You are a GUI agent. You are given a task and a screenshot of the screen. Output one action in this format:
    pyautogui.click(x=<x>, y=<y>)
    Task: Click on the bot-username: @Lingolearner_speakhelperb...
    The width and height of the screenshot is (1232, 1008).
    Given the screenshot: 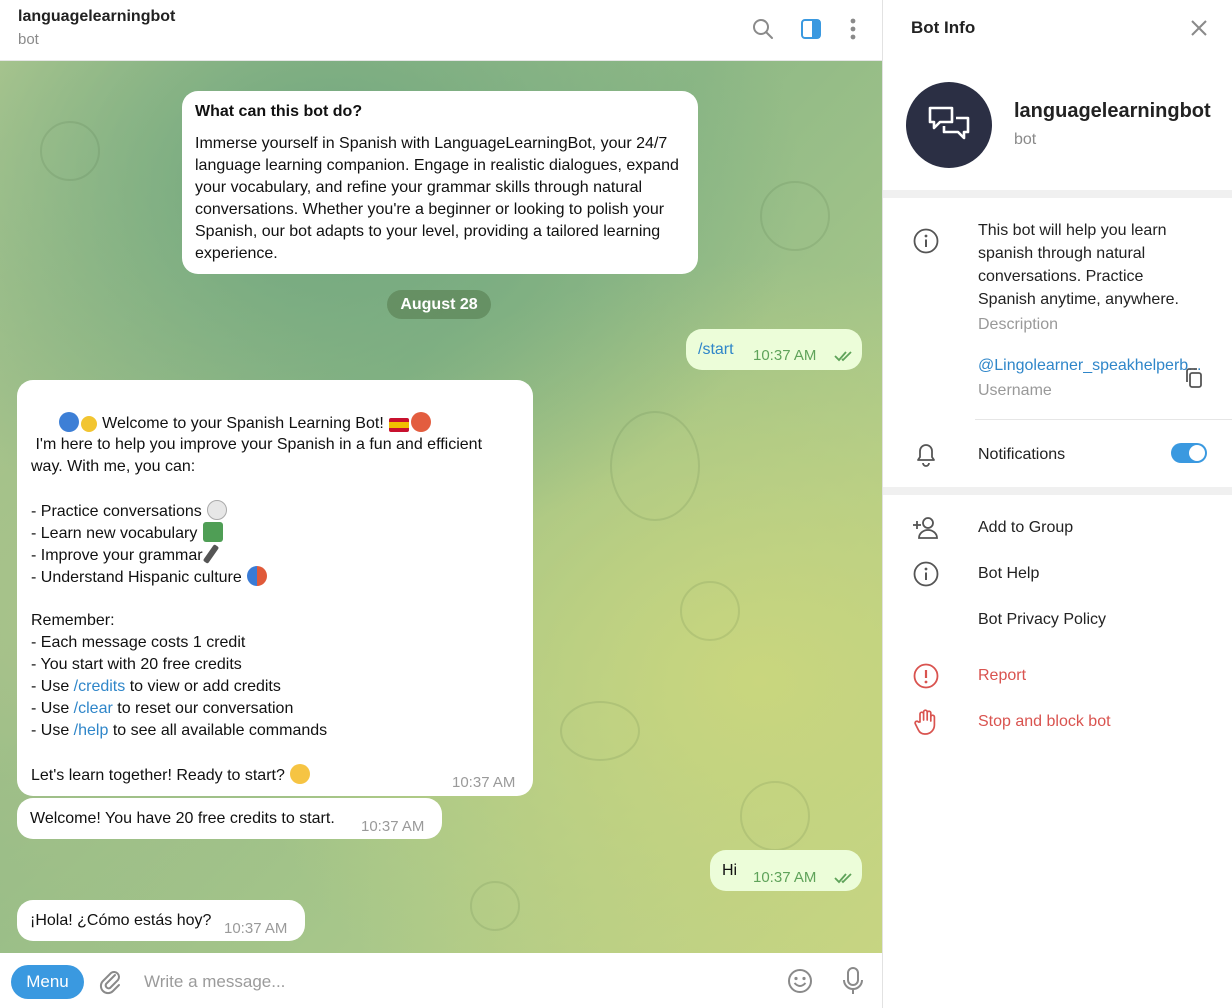 What is the action you would take?
    pyautogui.click(x=1093, y=366)
    